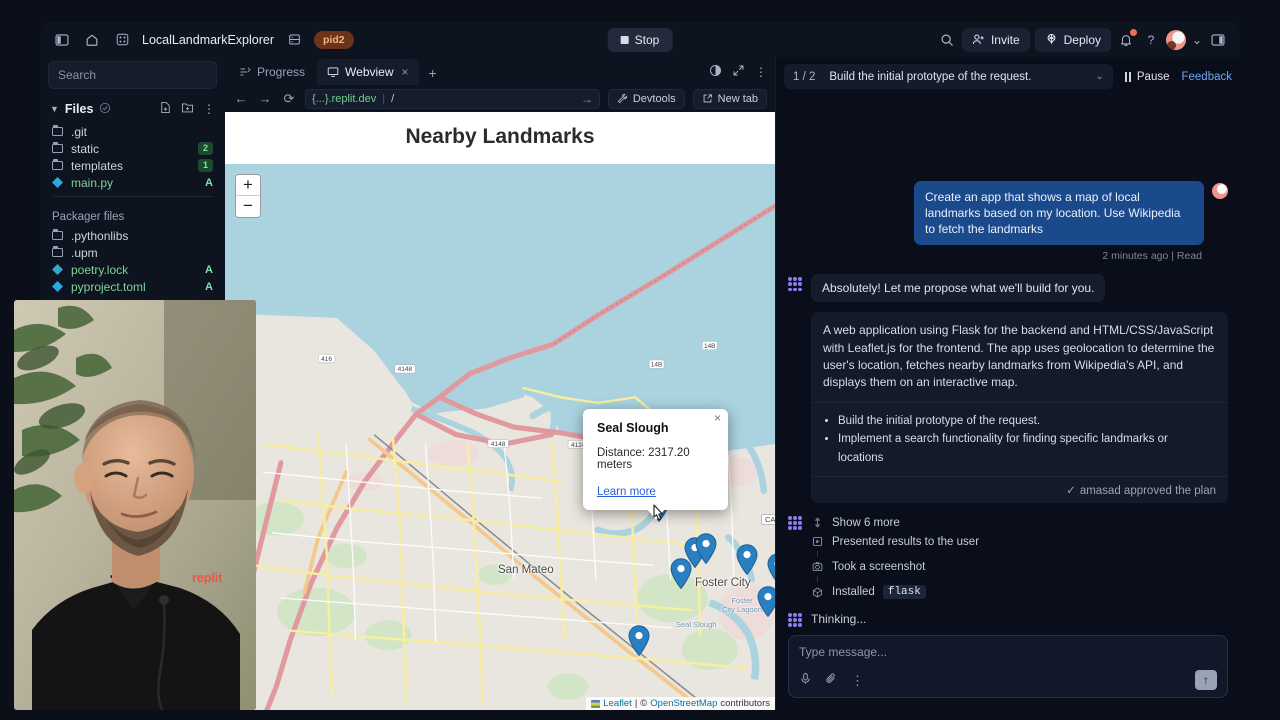  What do you see at coordinates (368, 72) in the screenshot?
I see `tab-webview: Webview ×` at bounding box center [368, 72].